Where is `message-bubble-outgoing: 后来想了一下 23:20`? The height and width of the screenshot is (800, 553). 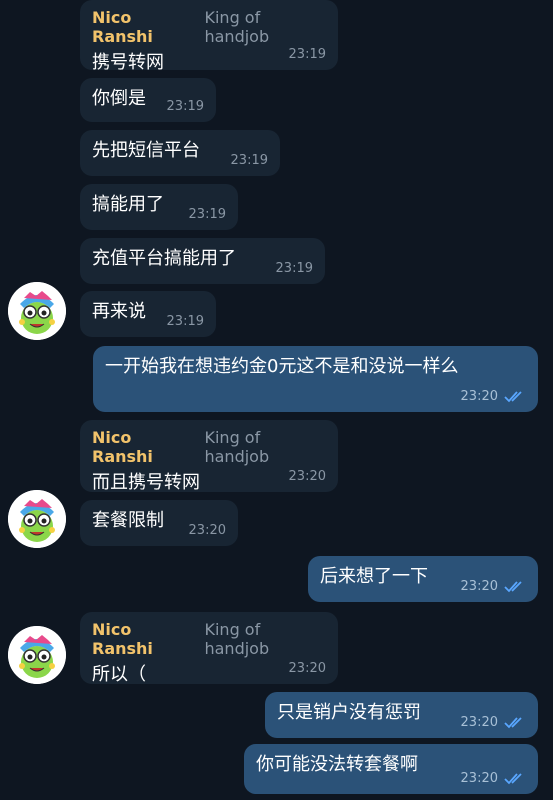 message-bubble-outgoing: 后来想了一下 23:20 is located at coordinates (423, 579).